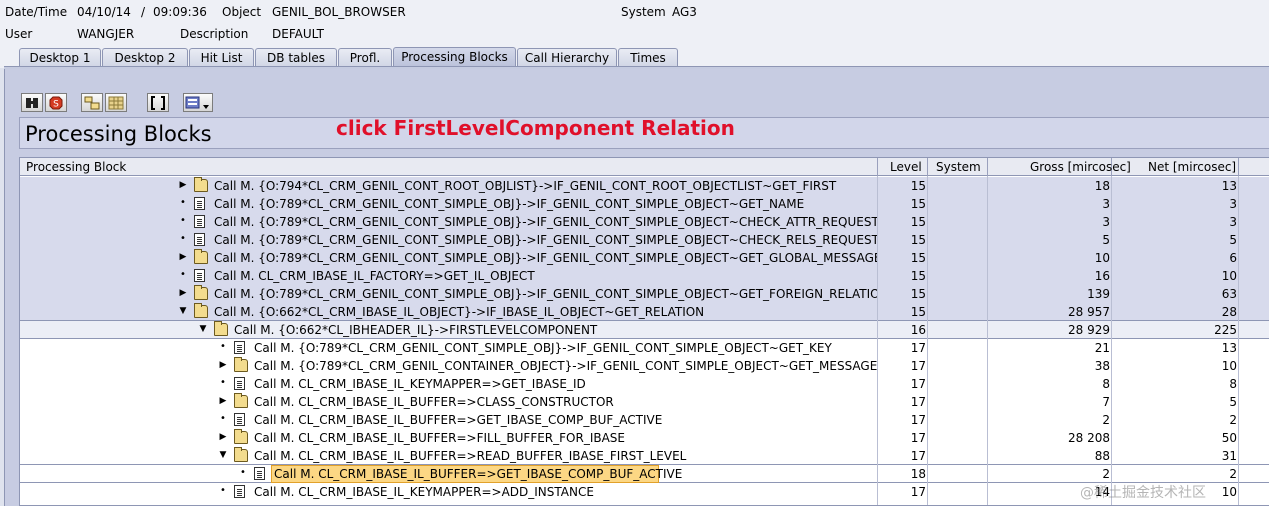 The width and height of the screenshot is (1269, 506). What do you see at coordinates (36, 12) in the screenshot?
I see `datetime-label: Date/Time` at bounding box center [36, 12].